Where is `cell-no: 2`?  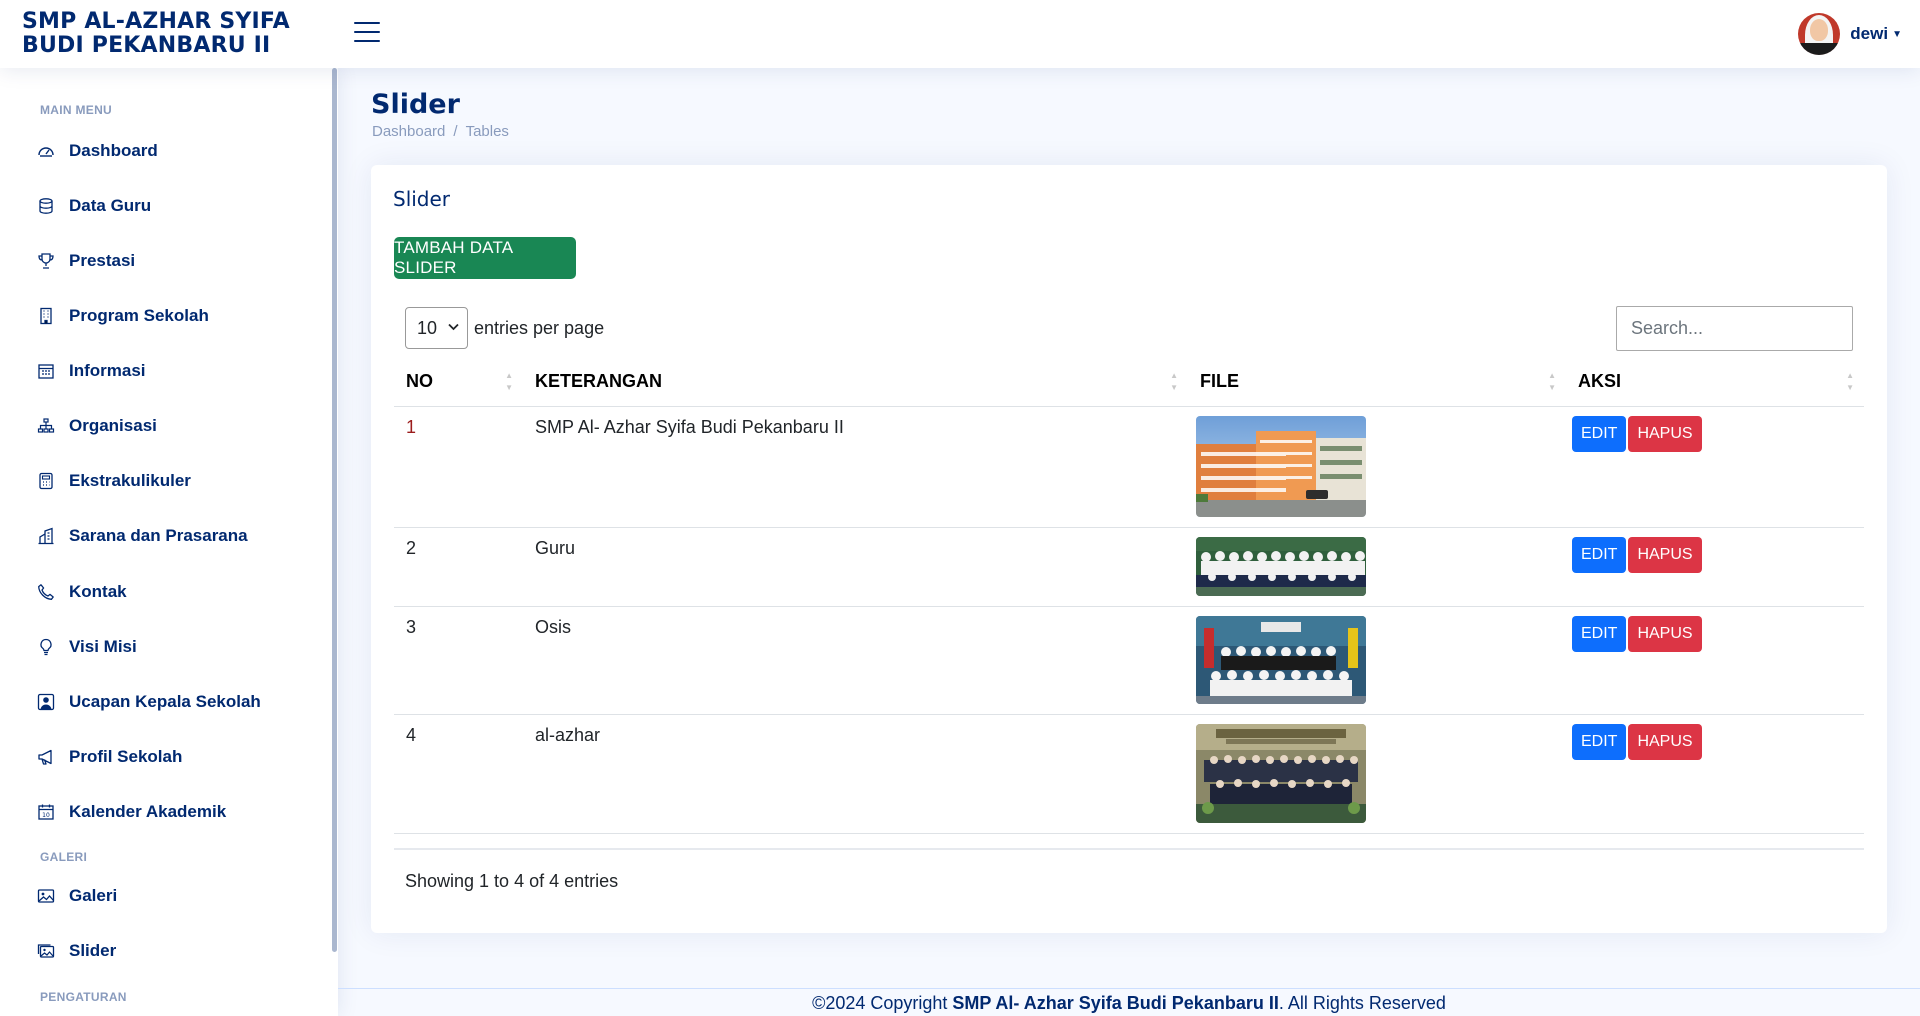 cell-no: 2 is located at coordinates (458, 567).